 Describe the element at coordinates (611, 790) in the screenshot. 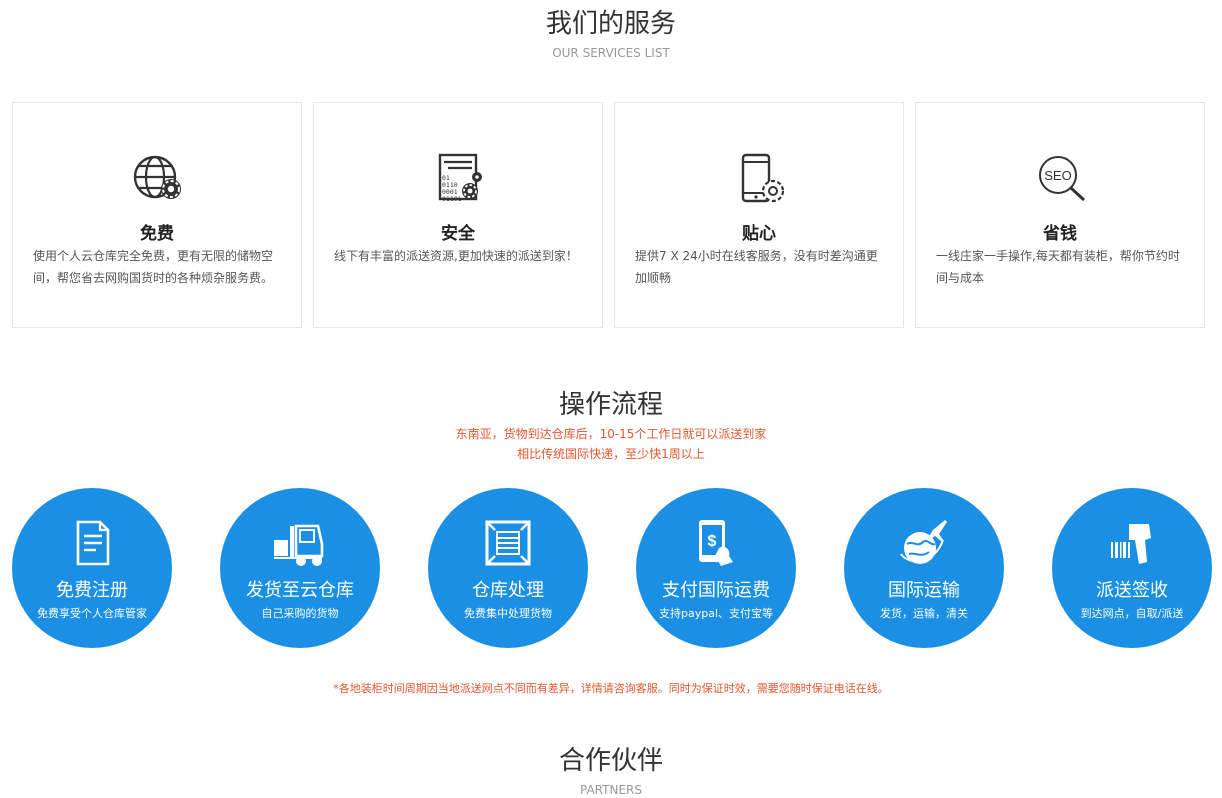

I see `partners-subtitle: PARTNERS` at that location.